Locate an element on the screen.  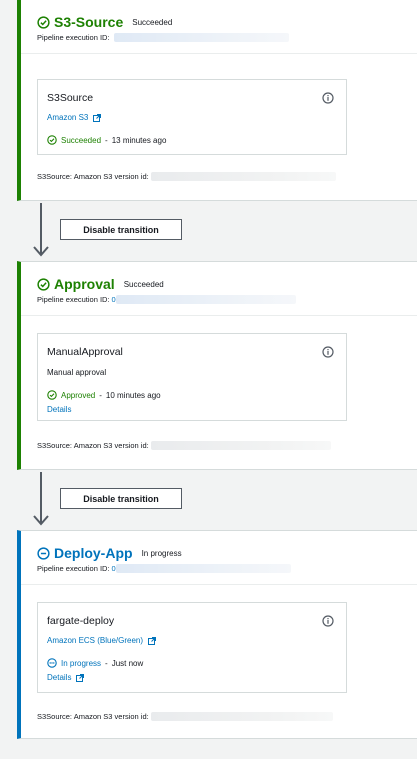
execution-id-link is located at coordinates (201, 37).